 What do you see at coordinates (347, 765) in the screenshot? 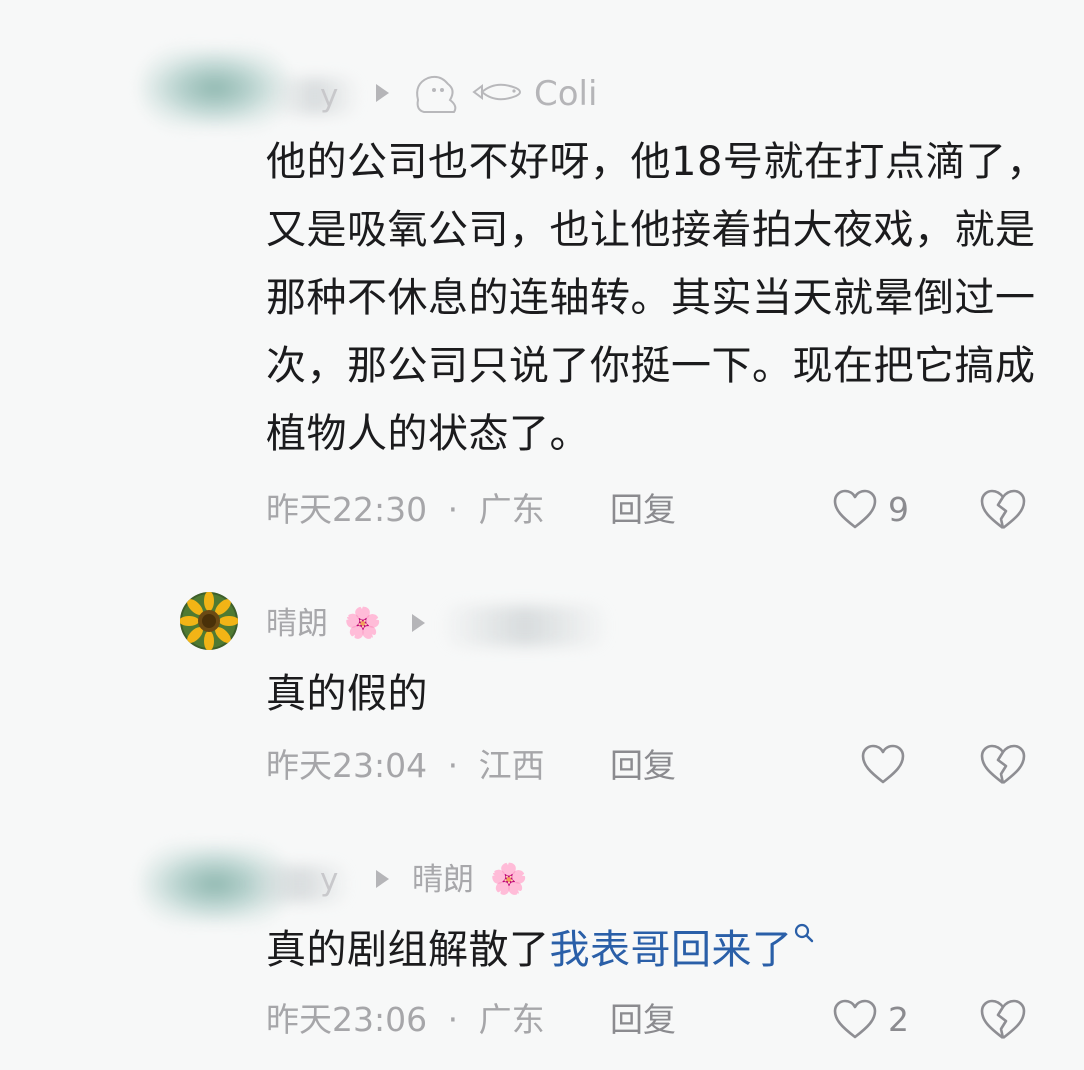
I see `timestamp: 昨天23:04` at bounding box center [347, 765].